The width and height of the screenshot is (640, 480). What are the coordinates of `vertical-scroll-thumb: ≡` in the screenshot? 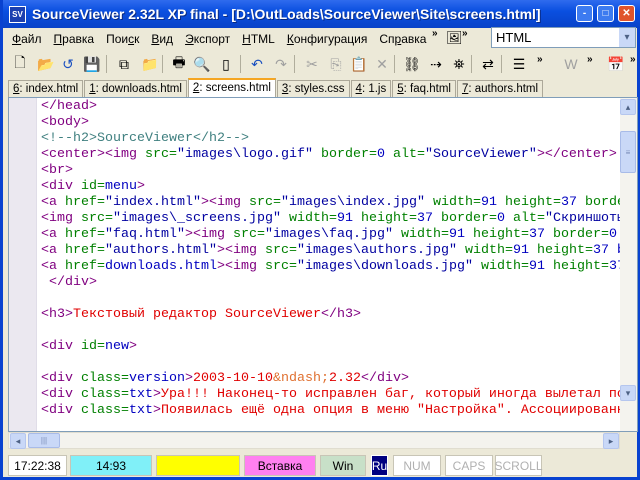 It's located at (628, 152).